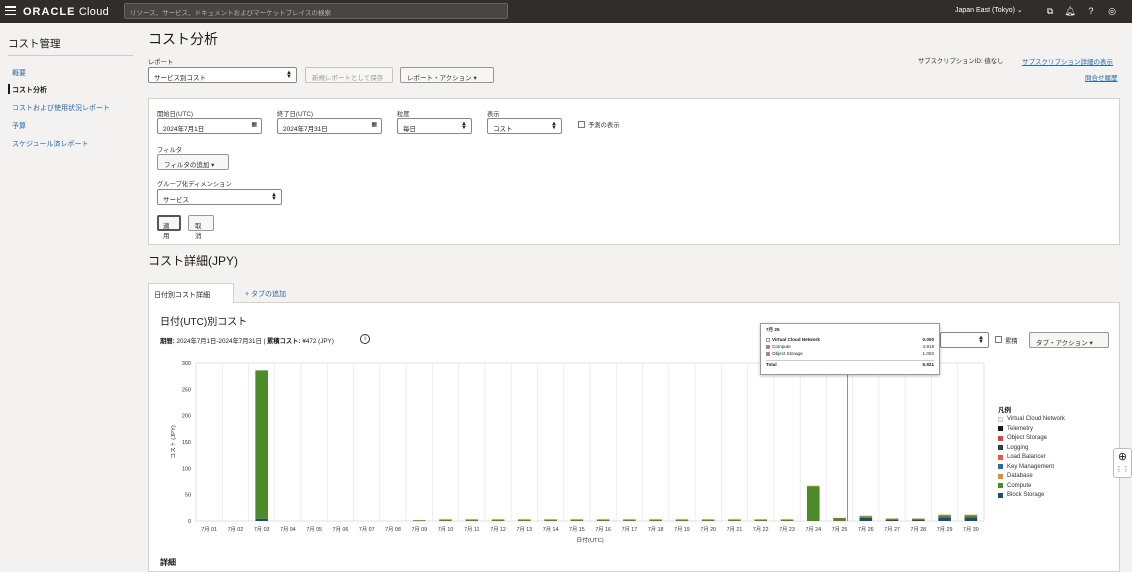 The image size is (1132, 572). What do you see at coordinates (434, 126) in the screenshot?
I see `granularity-select: 毎日 ▲ ▼` at bounding box center [434, 126].